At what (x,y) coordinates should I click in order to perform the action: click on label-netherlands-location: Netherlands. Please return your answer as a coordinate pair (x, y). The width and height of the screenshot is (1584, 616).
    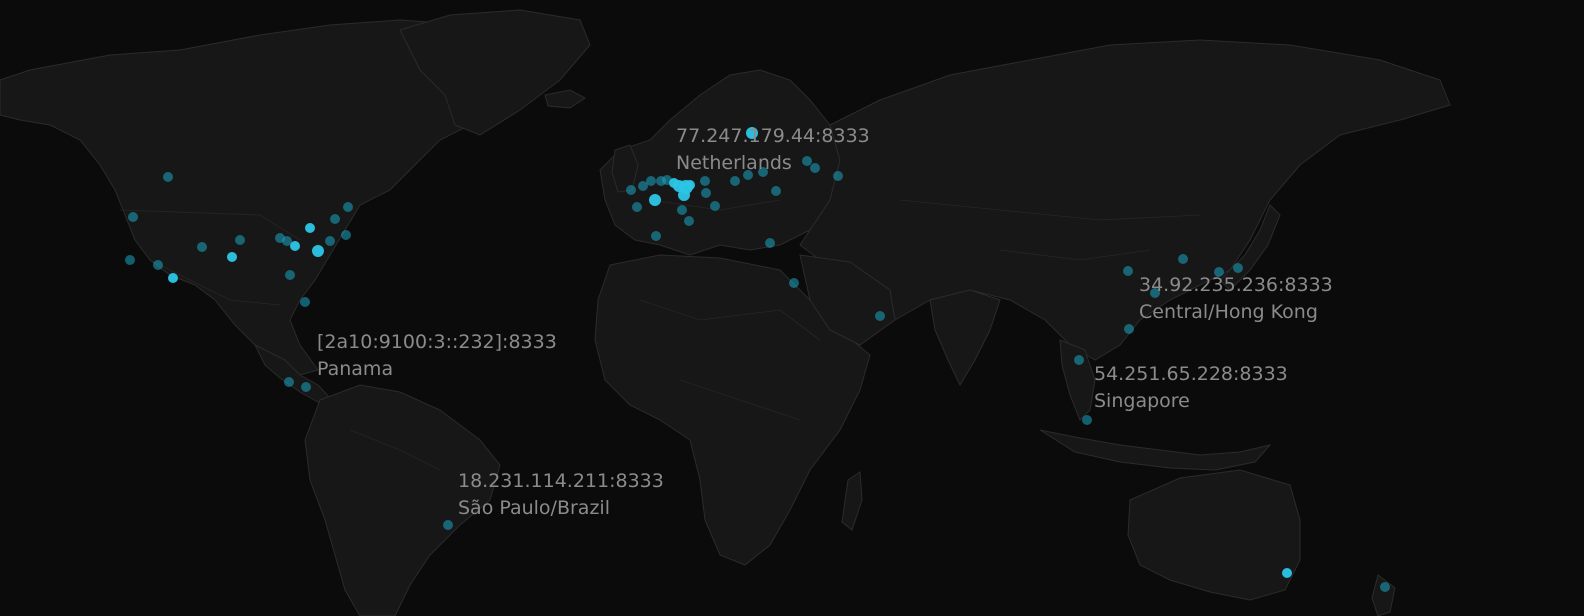
    Looking at the image, I should click on (734, 163).